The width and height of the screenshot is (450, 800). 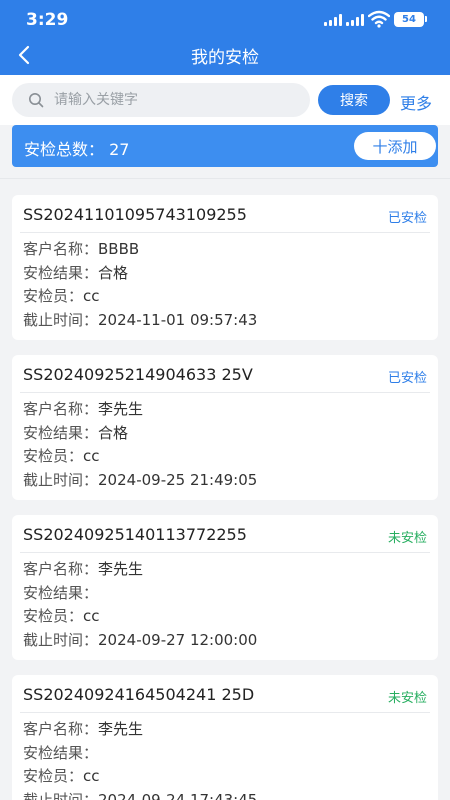 I want to click on divider, so click(x=225, y=178).